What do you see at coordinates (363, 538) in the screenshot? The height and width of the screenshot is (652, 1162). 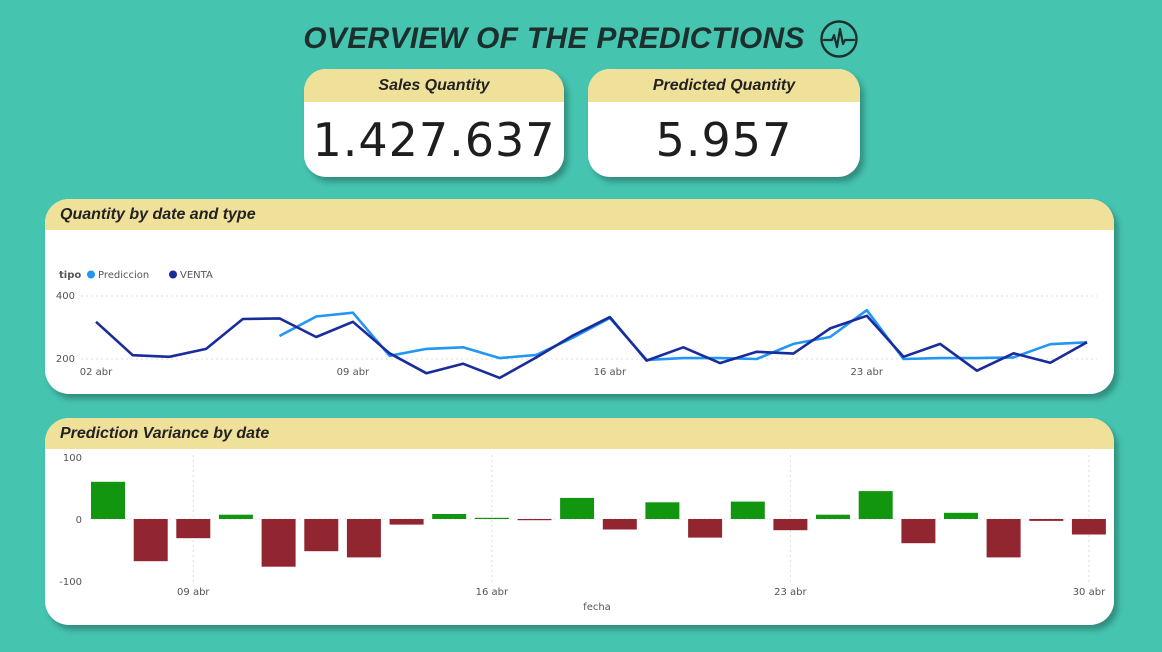 I see `bar-13-abr` at bounding box center [363, 538].